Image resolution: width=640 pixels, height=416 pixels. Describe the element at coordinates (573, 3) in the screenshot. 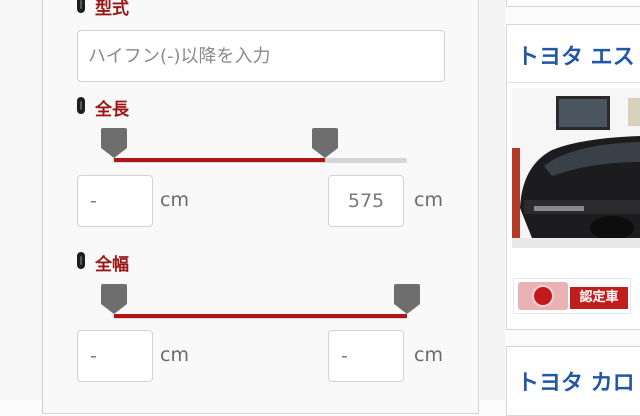

I see `previous-card-edge` at that location.